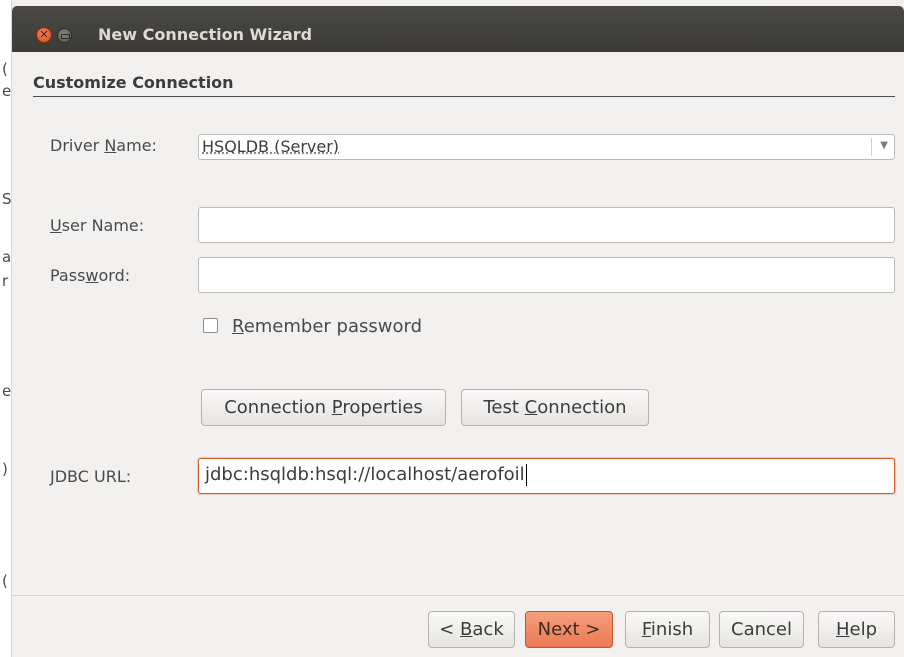 This screenshot has height=657, width=904. What do you see at coordinates (582, 407) in the screenshot?
I see `button-text: onnection` at bounding box center [582, 407].